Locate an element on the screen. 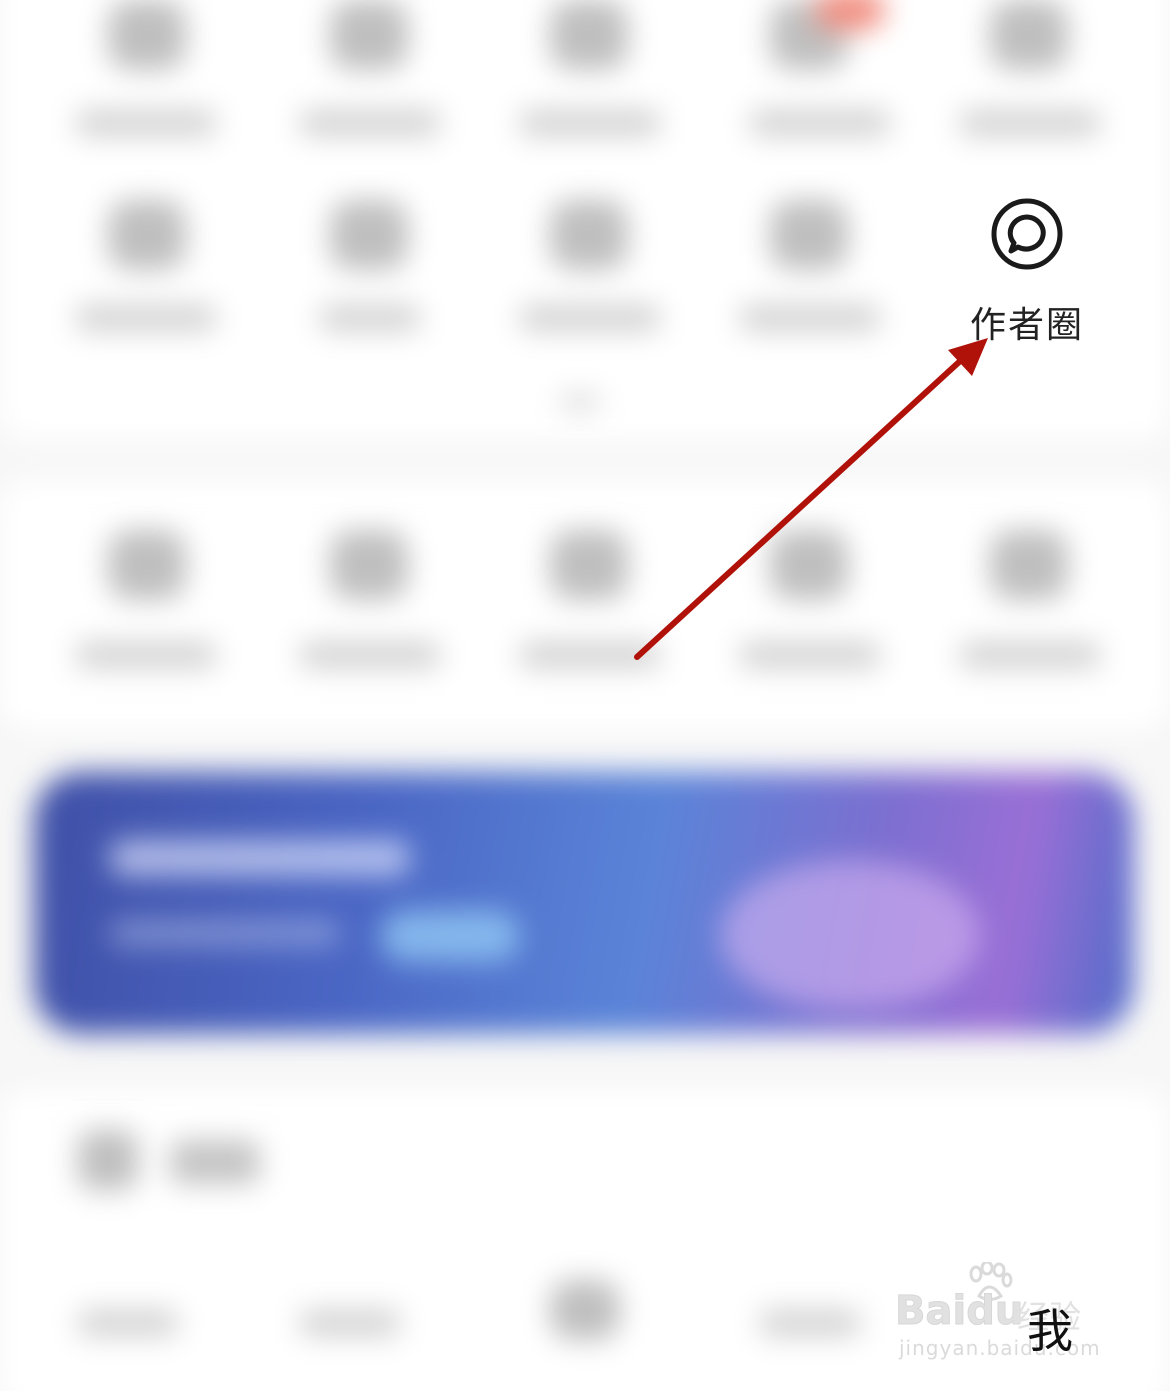 The width and height of the screenshot is (1170, 1391). author-circle-label: 作者圈 is located at coordinates (1026, 325).